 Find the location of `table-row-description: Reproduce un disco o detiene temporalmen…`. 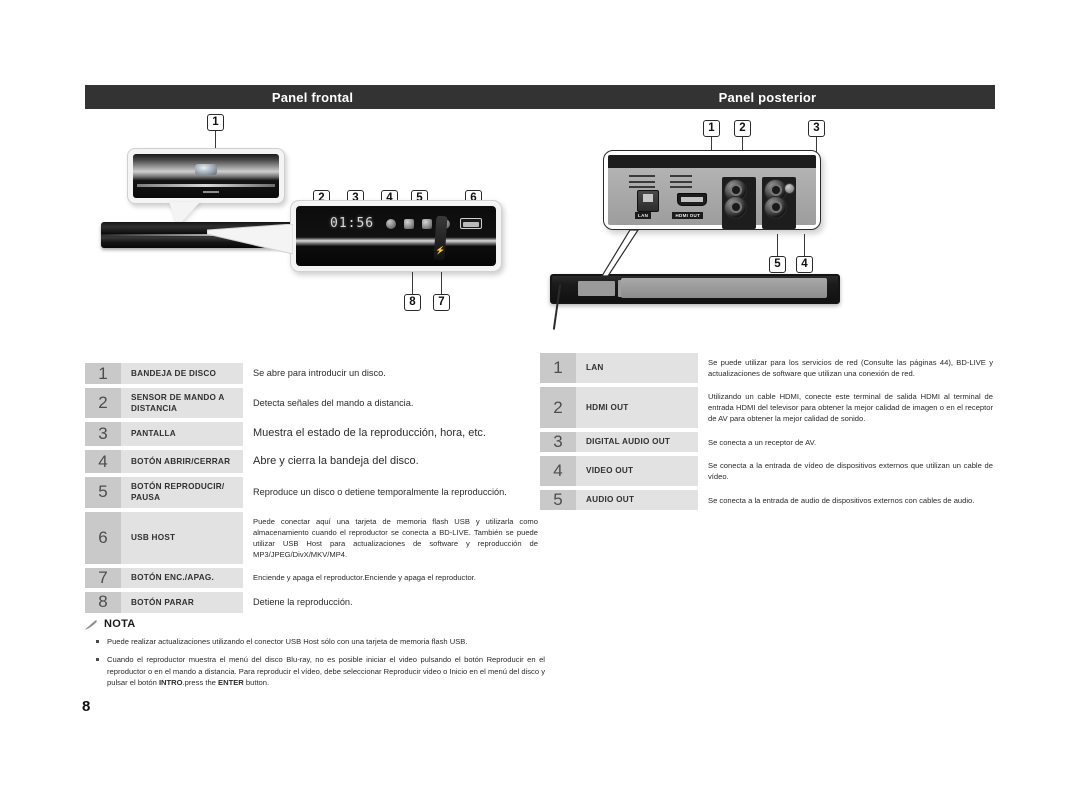

table-row-description: Reproduce un disco o detiene temporalmen… is located at coordinates (380, 491).